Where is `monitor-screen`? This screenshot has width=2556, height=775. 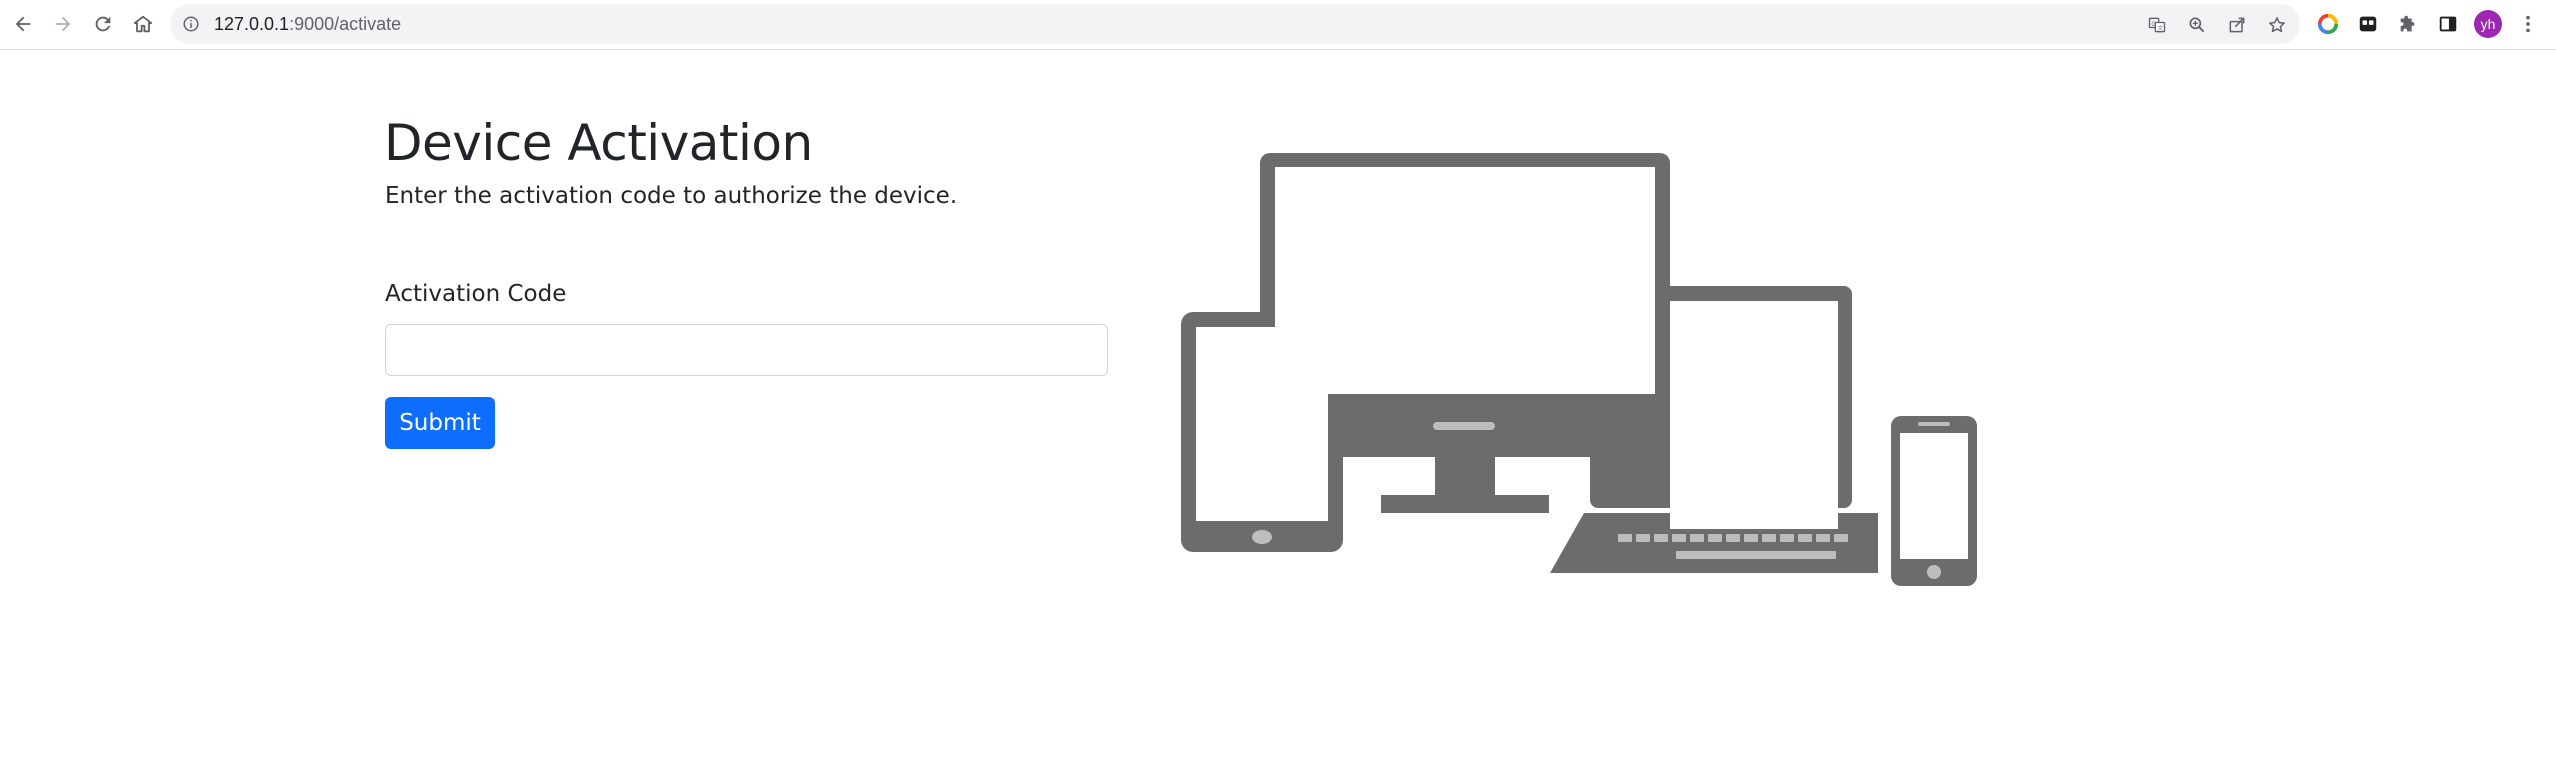
monitor-screen is located at coordinates (1465, 280).